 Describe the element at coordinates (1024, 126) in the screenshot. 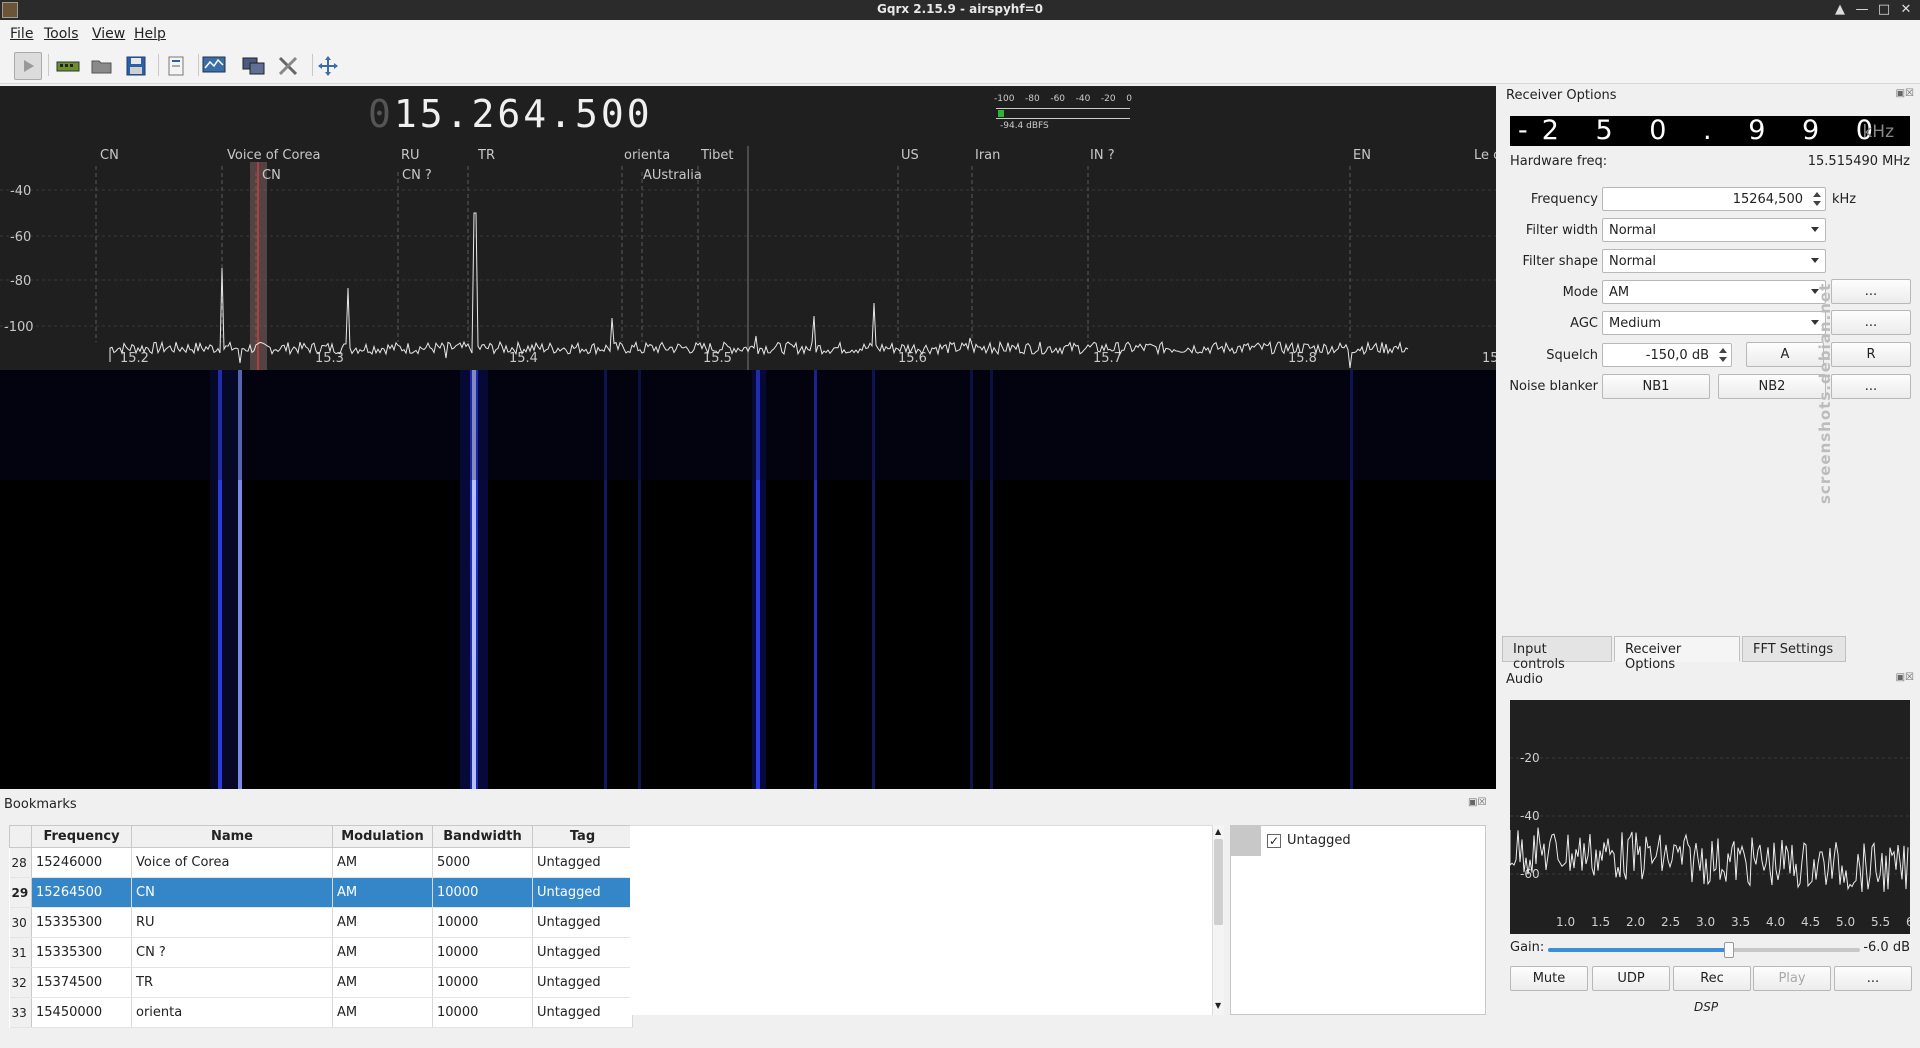

I see `meter-level: -94.4 dBFS` at that location.